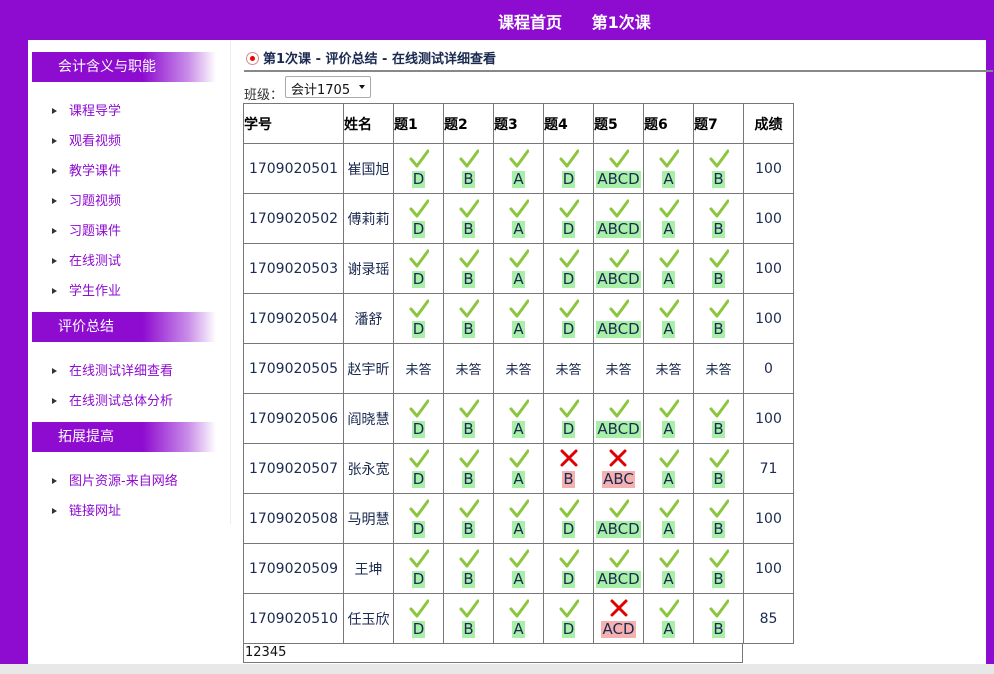 The height and width of the screenshot is (674, 994). Describe the element at coordinates (493, 653) in the screenshot. I see `pager: 12345` at that location.